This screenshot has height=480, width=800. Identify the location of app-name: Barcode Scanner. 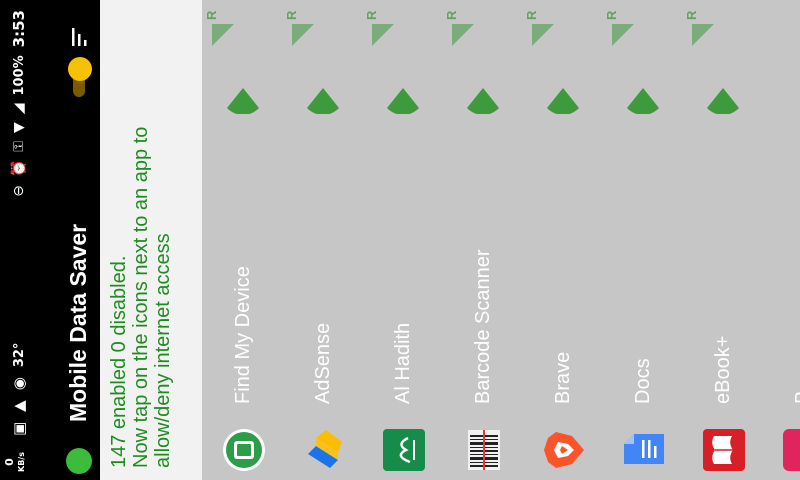
(483, 326).